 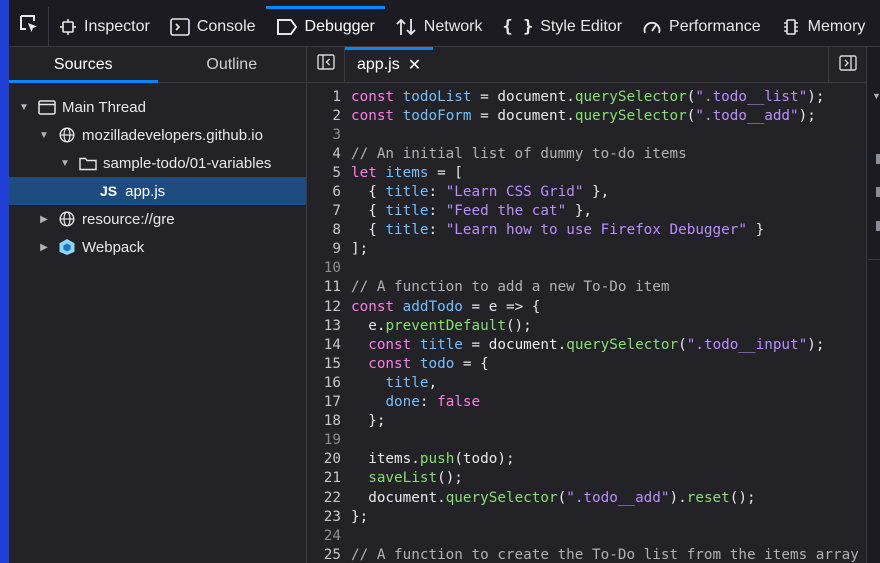 I want to click on line-number: 25, so click(x=324, y=555).